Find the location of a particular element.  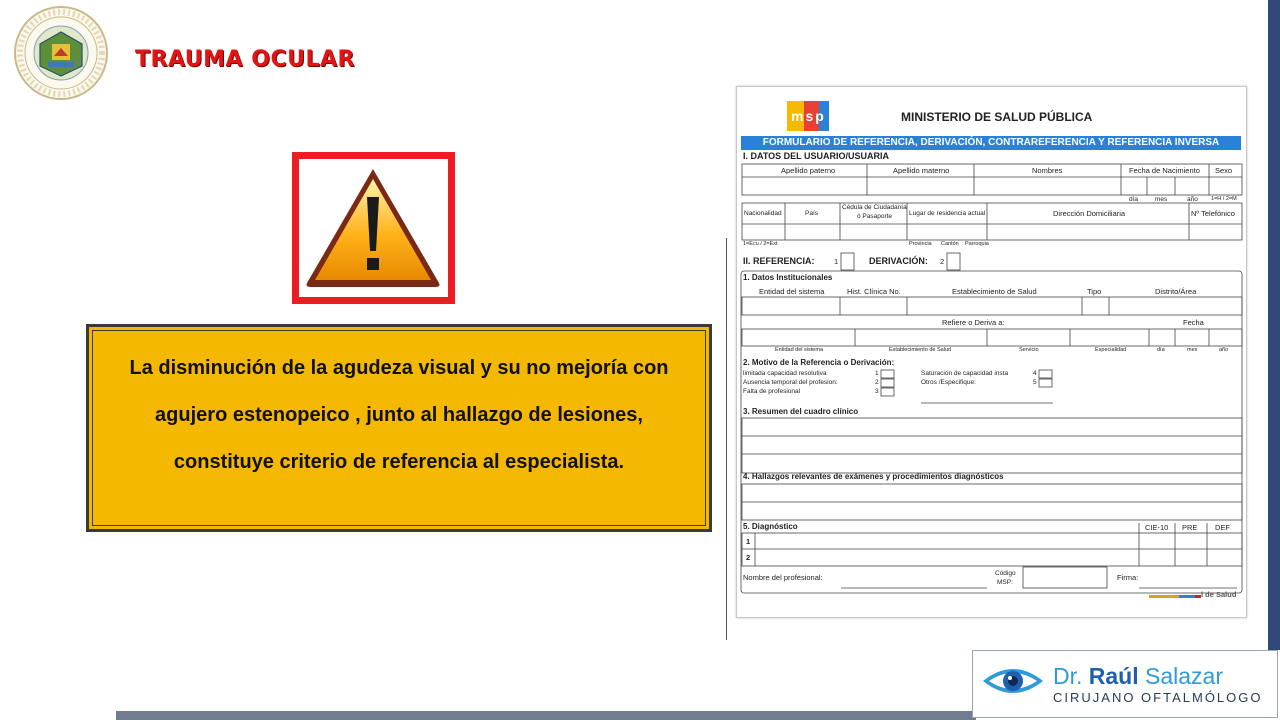

diag-row-2: 2 is located at coordinates (748, 557).